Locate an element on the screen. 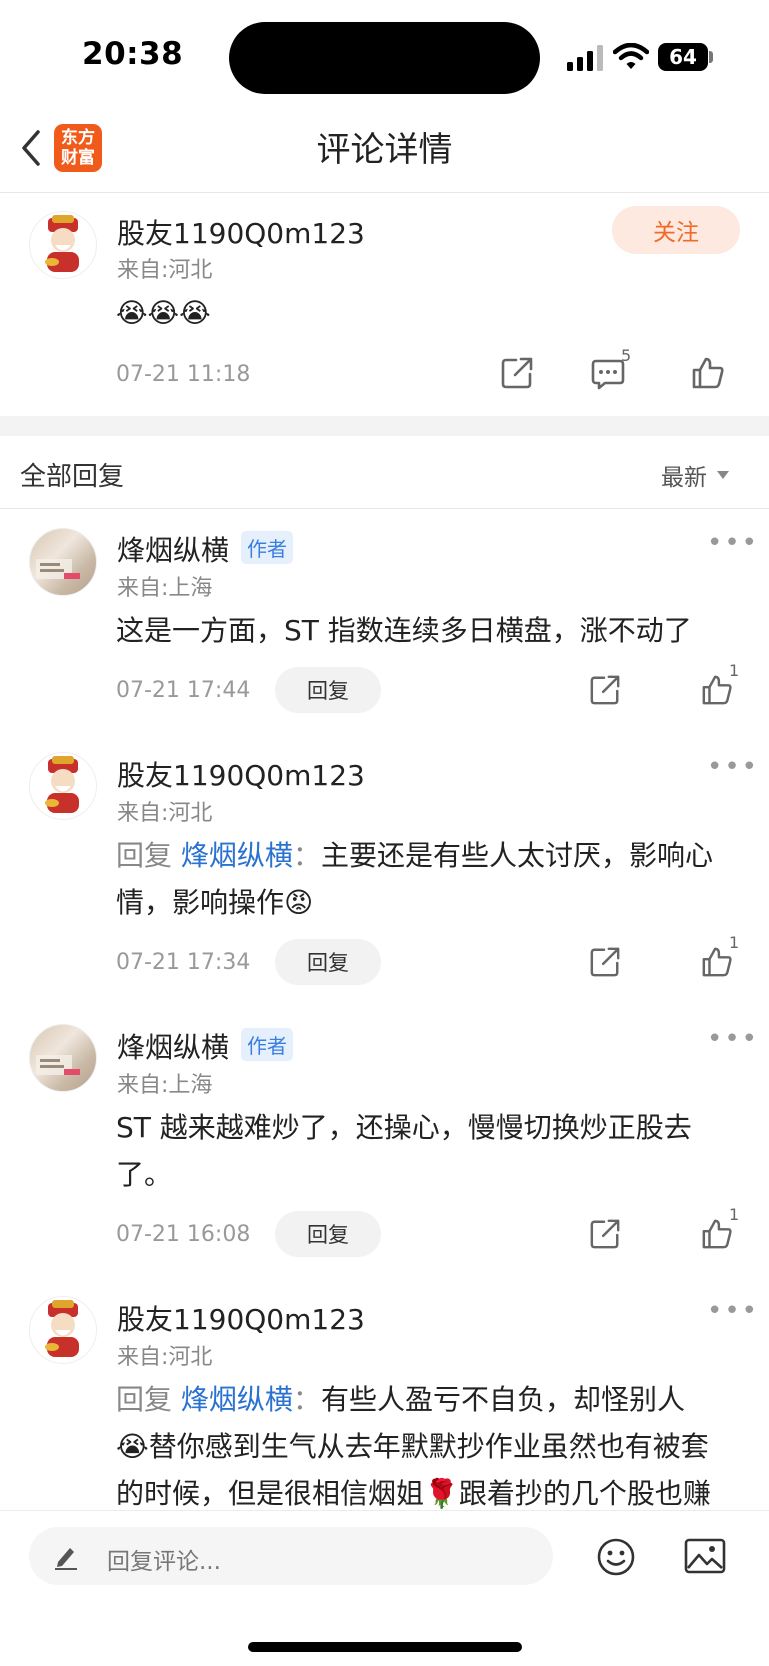  angry-emoji: 😡 is located at coordinates (299, 902).